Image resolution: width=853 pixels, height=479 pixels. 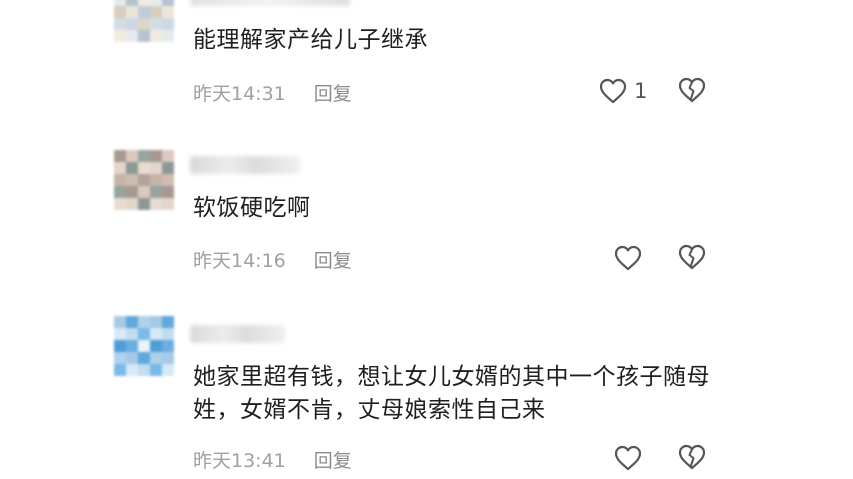 I want to click on comment-time: 昨天13:41, so click(x=239, y=460).